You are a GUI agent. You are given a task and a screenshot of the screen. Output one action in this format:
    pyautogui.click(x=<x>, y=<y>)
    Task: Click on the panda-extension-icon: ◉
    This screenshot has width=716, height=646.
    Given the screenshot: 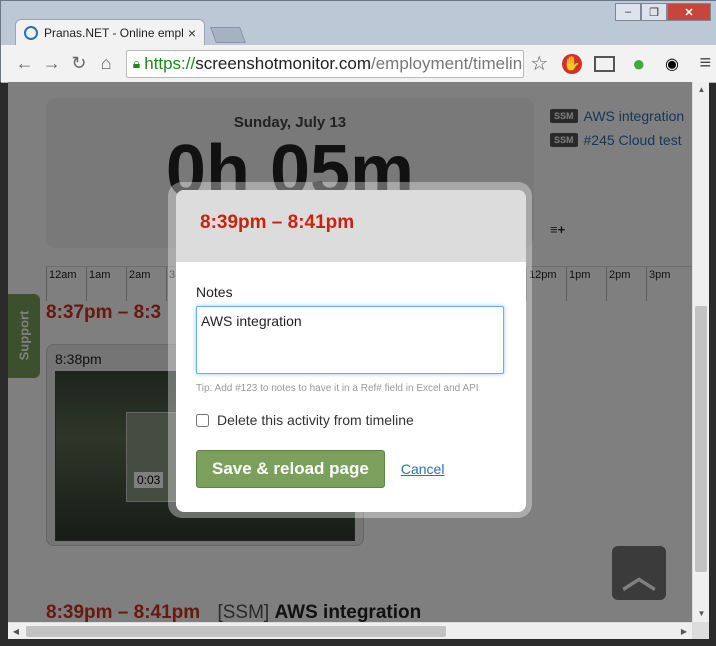 What is the action you would take?
    pyautogui.click(x=671, y=64)
    